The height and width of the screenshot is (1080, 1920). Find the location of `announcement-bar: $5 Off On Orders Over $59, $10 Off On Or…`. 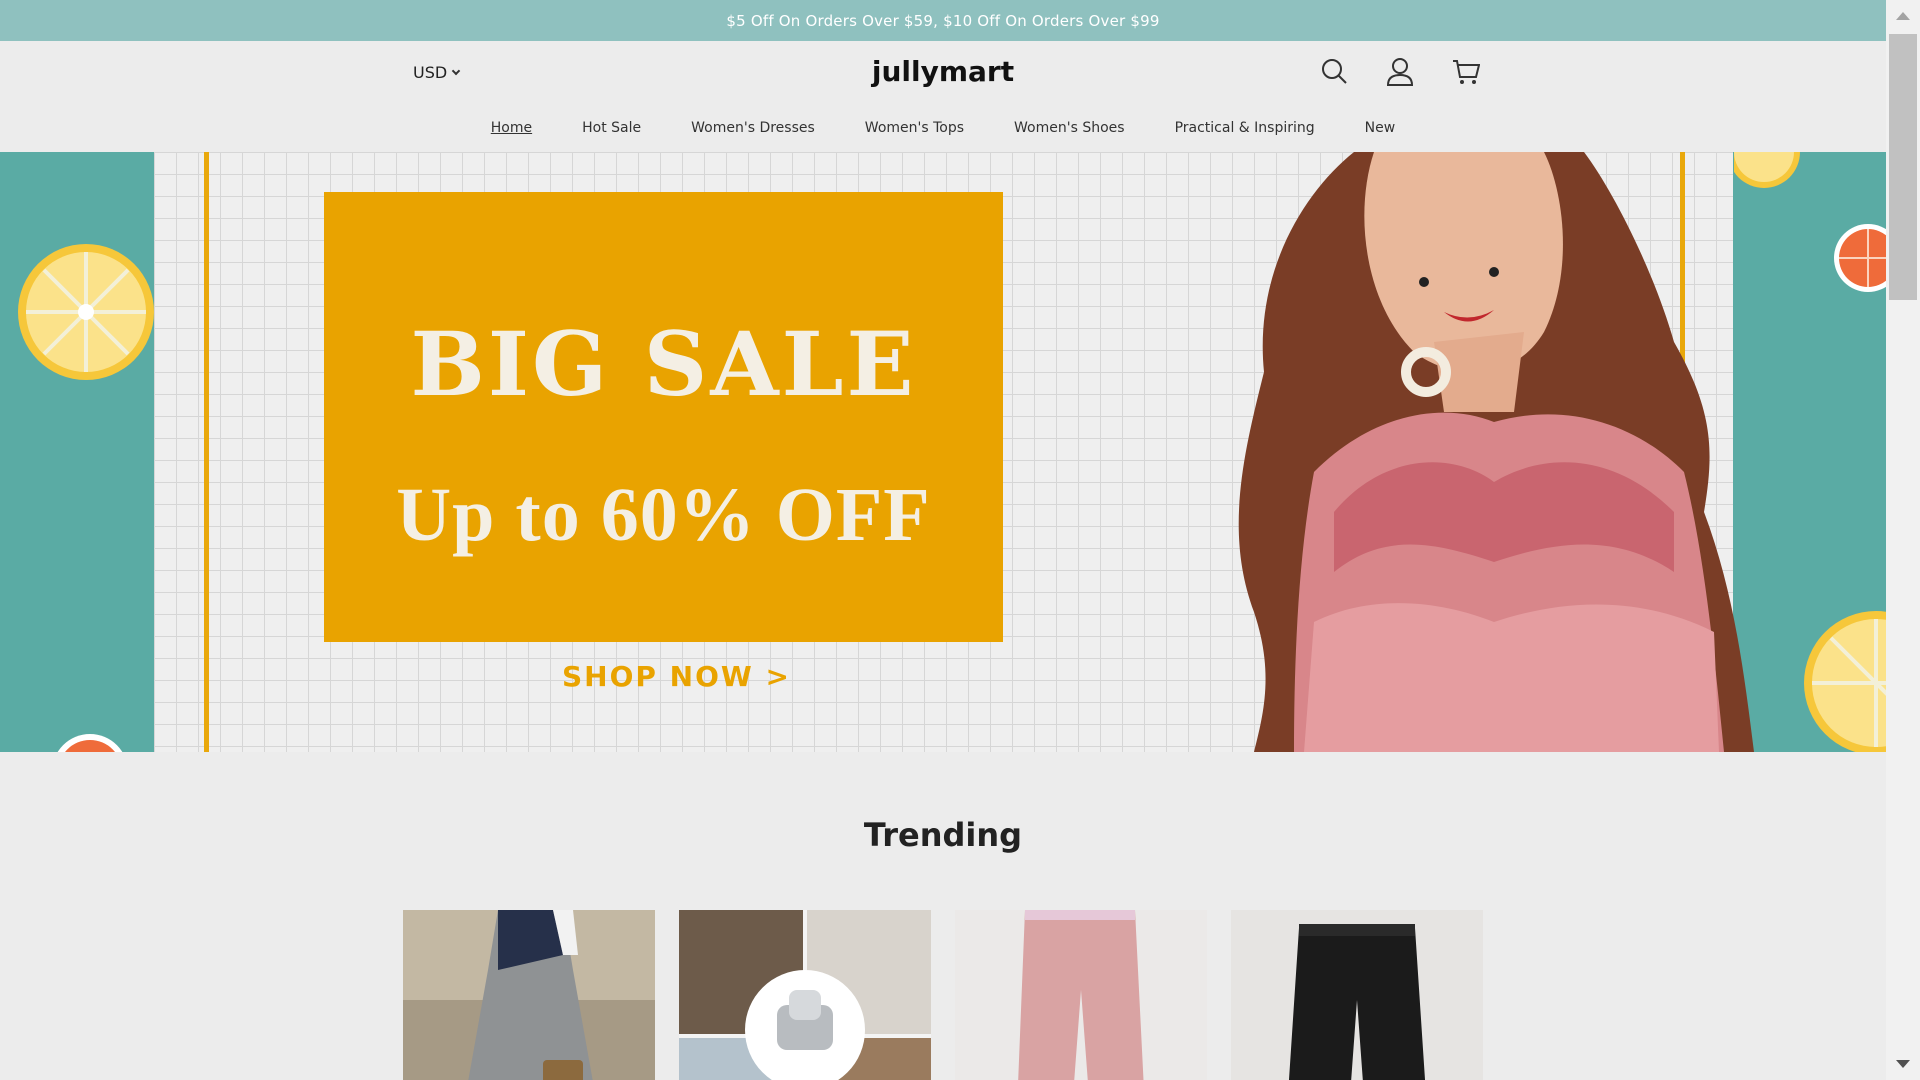

announcement-bar: $5 Off On Orders Over $59, $10 Off On Or… is located at coordinates (943, 20).